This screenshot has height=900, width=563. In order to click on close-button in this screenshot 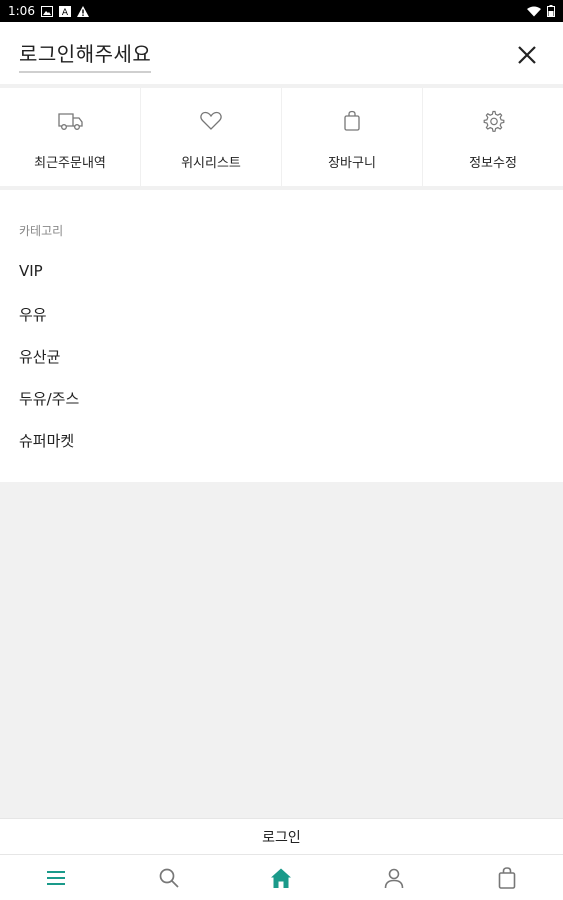, I will do `click(527, 55)`.